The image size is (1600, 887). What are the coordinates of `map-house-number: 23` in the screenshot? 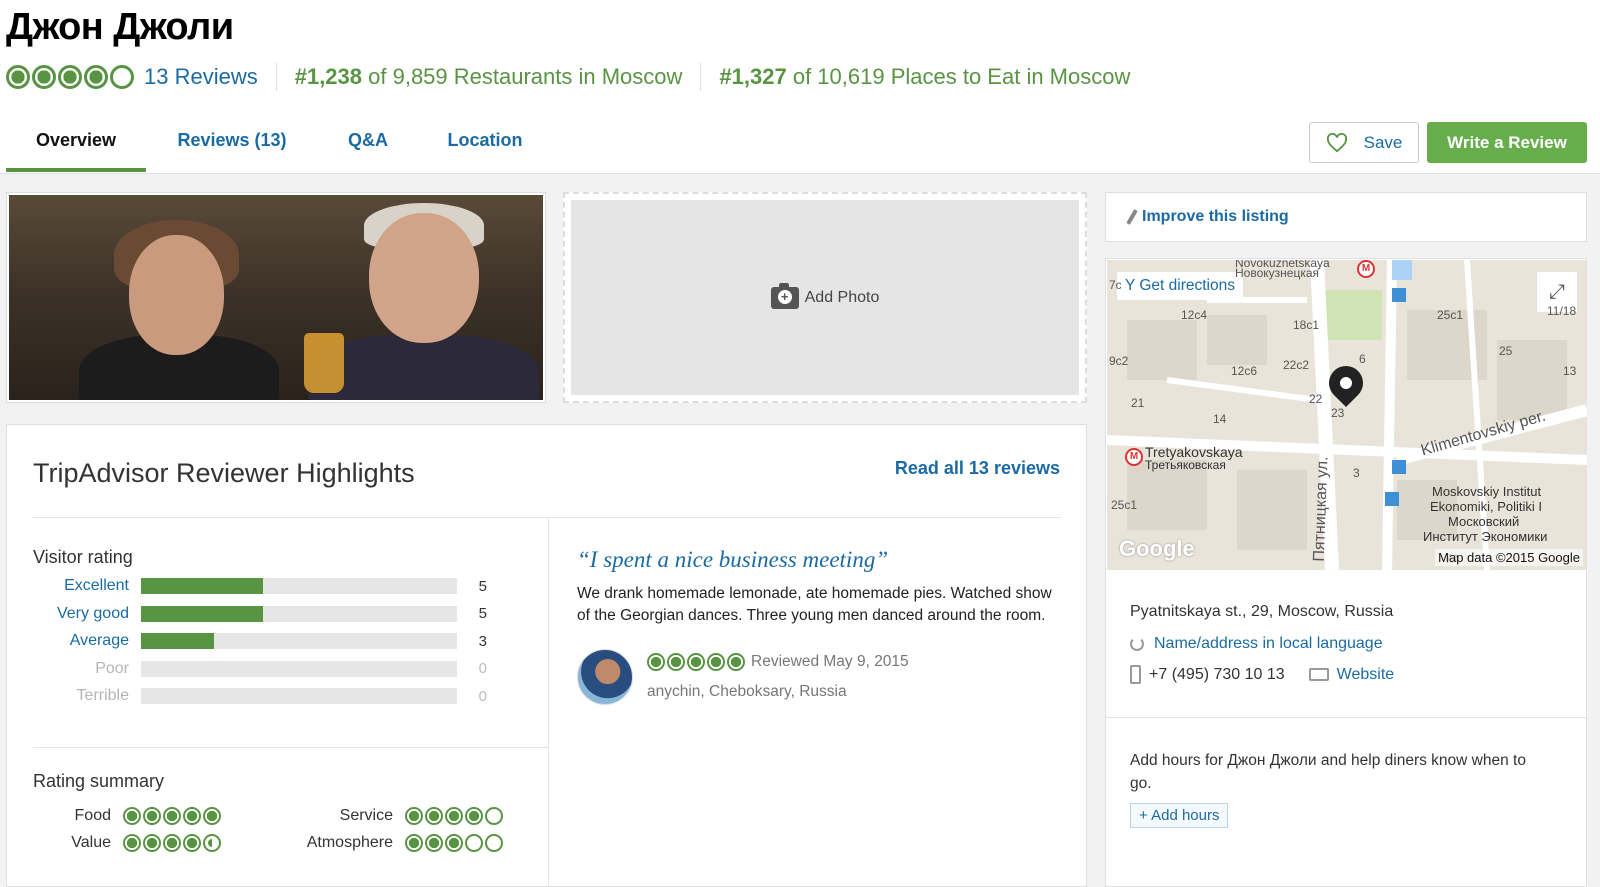 It's located at (1338, 413).